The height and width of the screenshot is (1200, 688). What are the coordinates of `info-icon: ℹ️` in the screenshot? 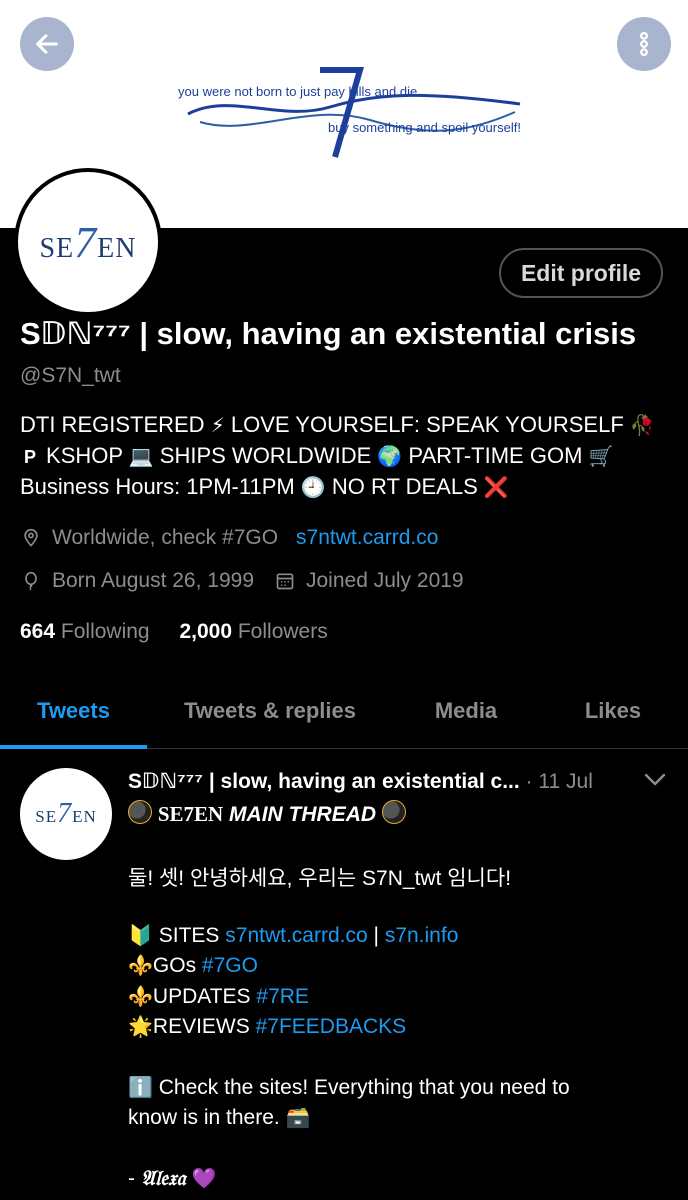 It's located at (140, 1088).